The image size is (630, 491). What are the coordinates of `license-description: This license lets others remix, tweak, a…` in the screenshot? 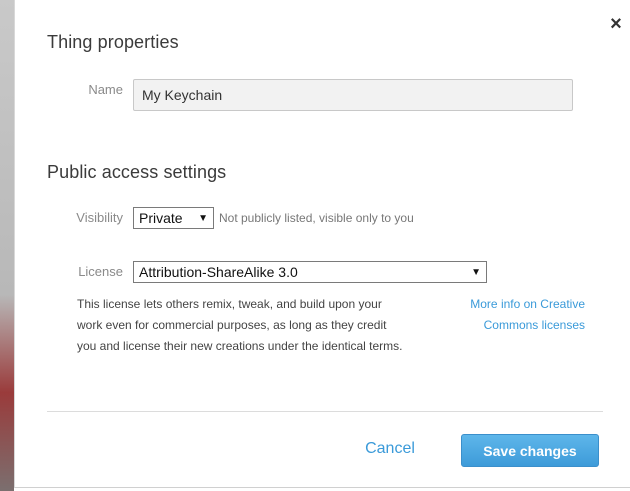 It's located at (240, 325).